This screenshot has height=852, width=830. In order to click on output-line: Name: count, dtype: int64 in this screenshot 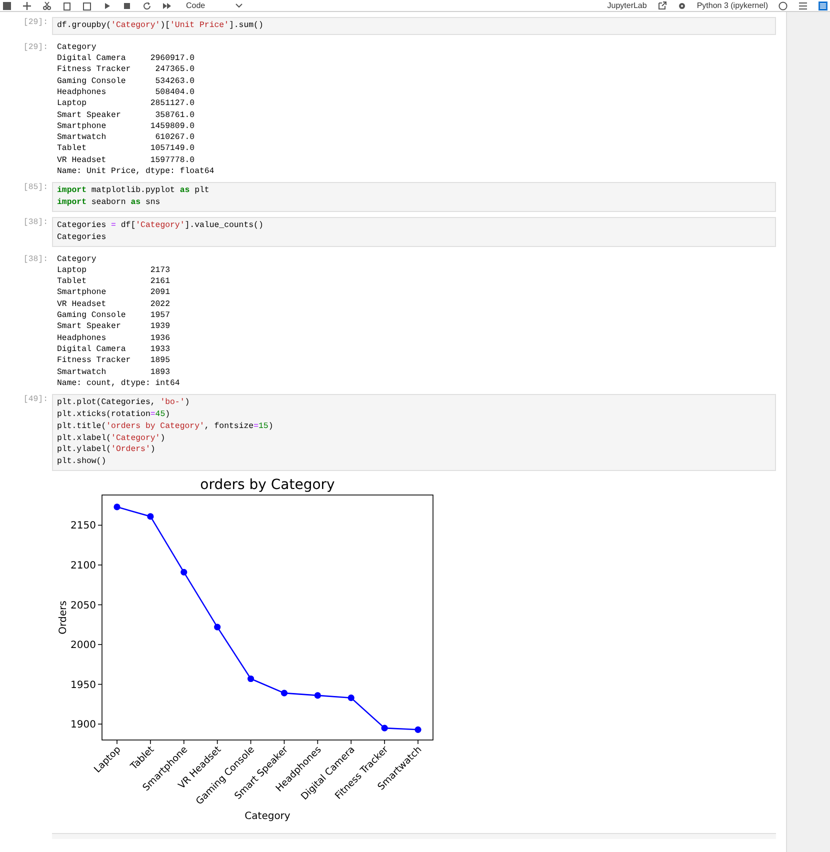, I will do `click(118, 384)`.